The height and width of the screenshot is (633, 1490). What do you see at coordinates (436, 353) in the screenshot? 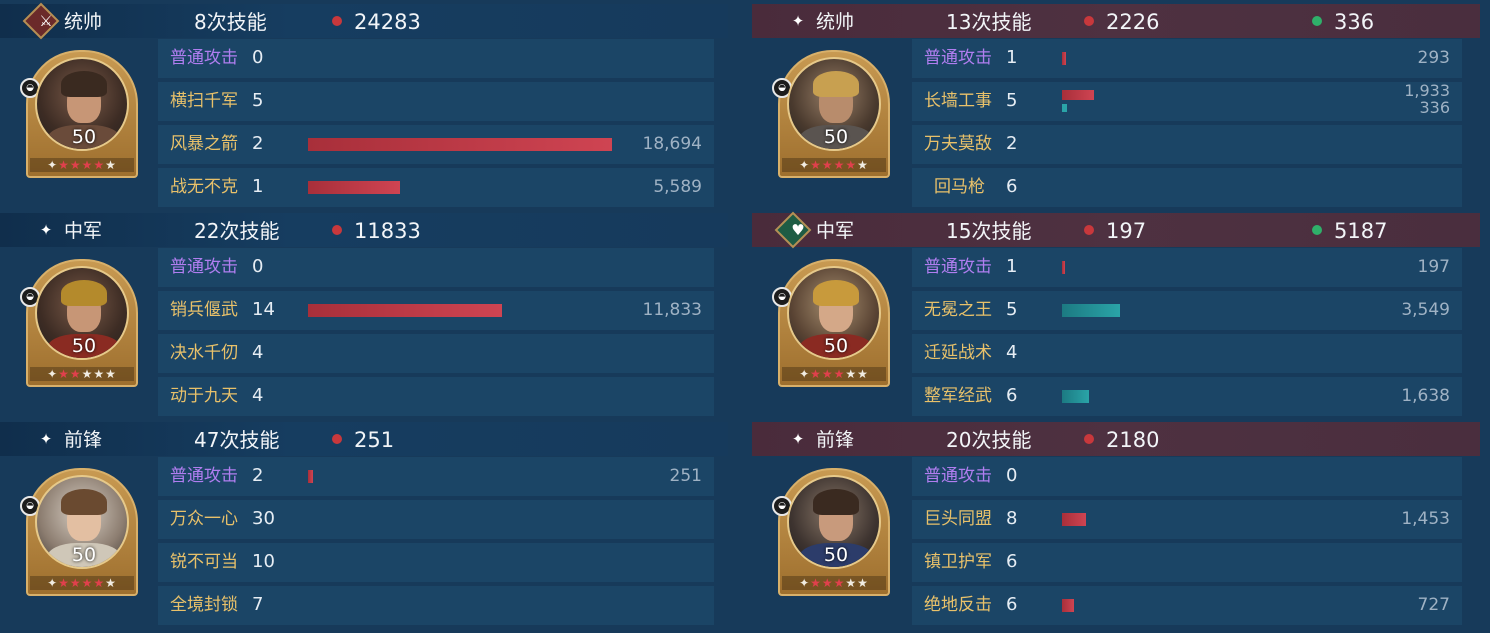
I see `skill-row: 决水千仞 4` at bounding box center [436, 353].